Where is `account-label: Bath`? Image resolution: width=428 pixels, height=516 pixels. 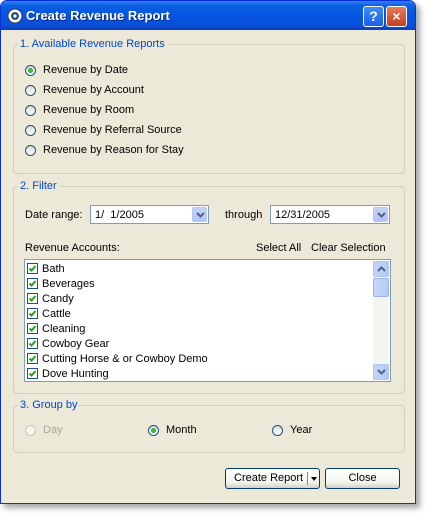 account-label: Bath is located at coordinates (53, 268).